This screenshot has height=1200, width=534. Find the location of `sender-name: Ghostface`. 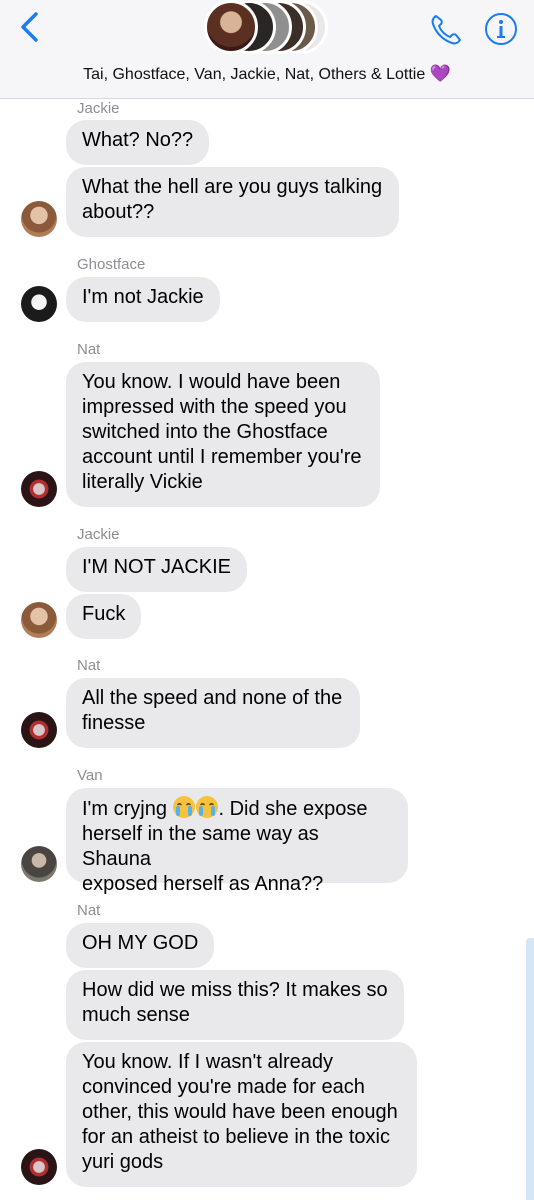

sender-name: Ghostface is located at coordinates (111, 264).